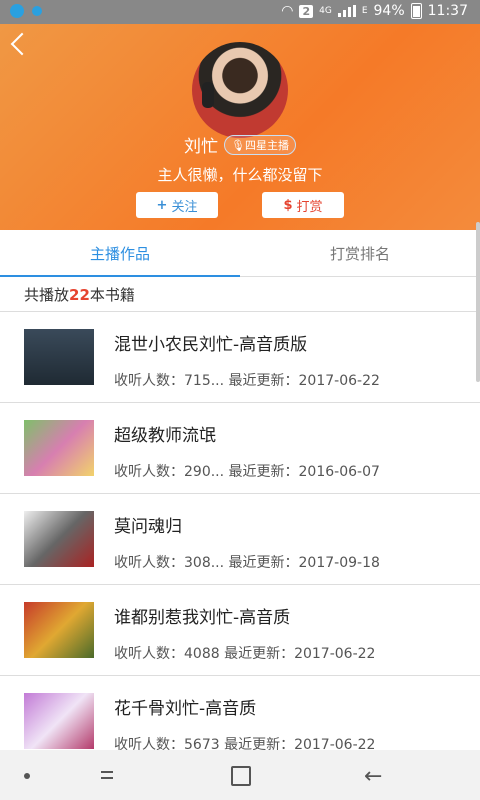 The height and width of the screenshot is (800, 480). I want to click on scrollbar, so click(478, 302).